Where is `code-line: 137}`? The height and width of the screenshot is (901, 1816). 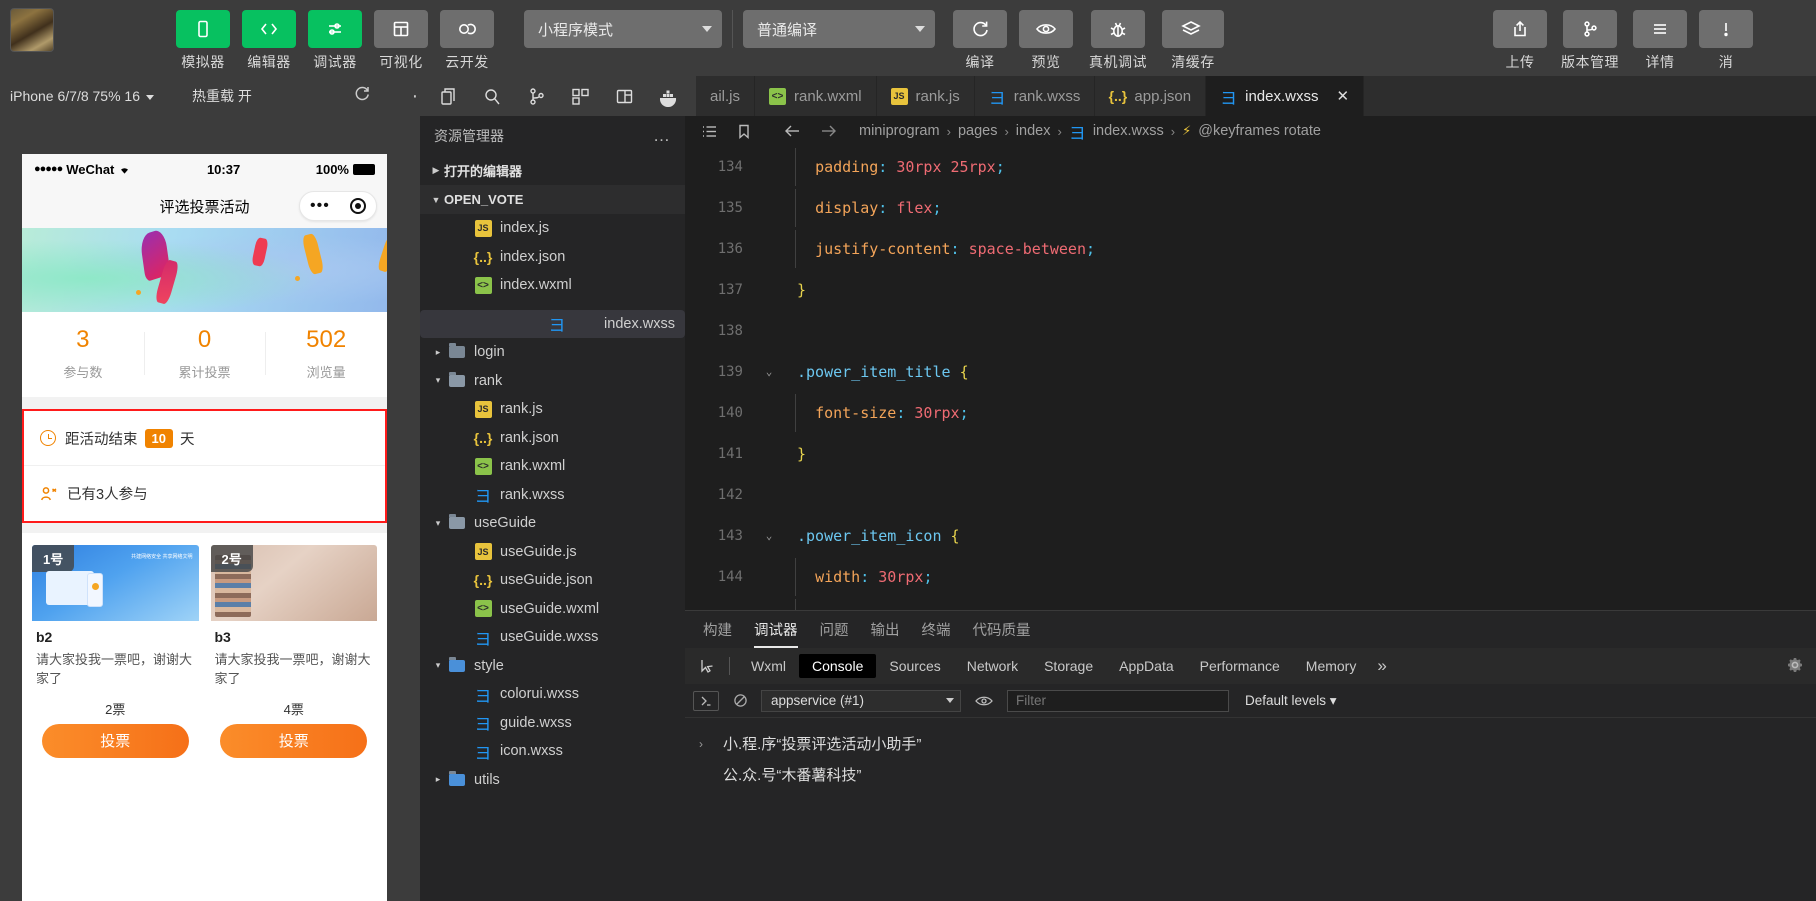
code-line: 137} is located at coordinates (1250, 289).